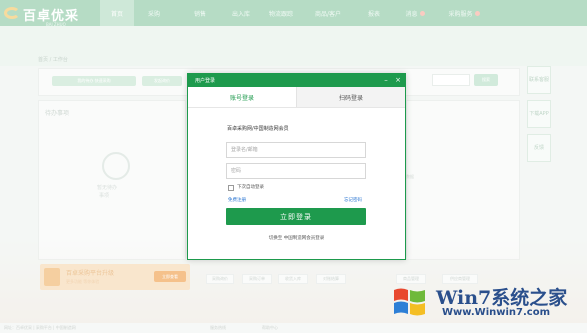  What do you see at coordinates (464, 298) in the screenshot?
I see `watermark-title-prefix: Win7` at bounding box center [464, 298].